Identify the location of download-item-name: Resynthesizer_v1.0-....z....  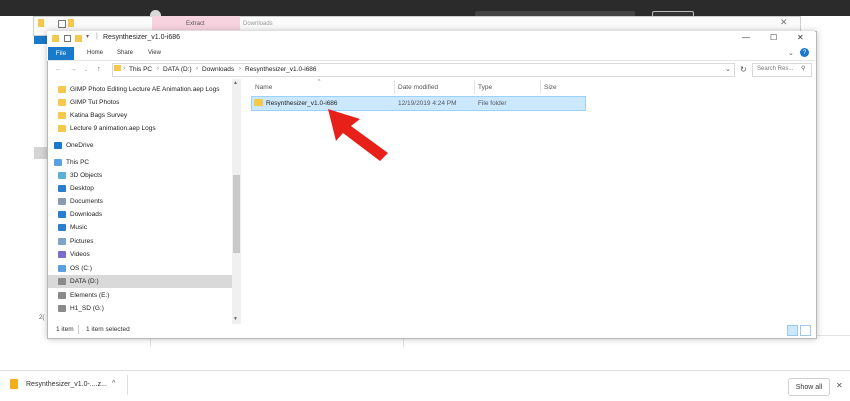
(66, 384).